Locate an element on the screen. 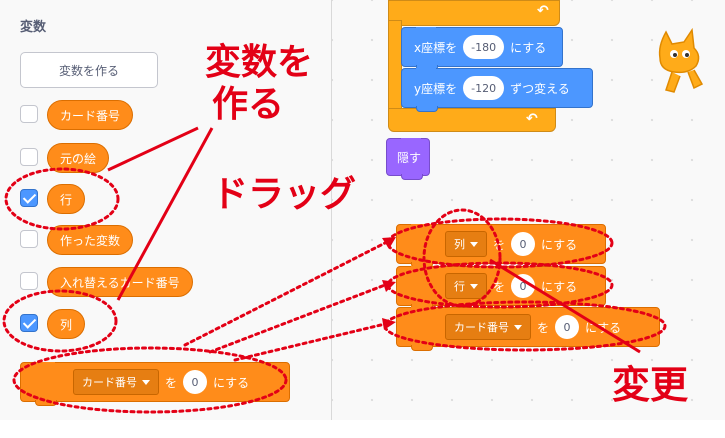 The width and height of the screenshot is (725, 438). annotation-drag: ドラッグ is located at coordinates (284, 194).